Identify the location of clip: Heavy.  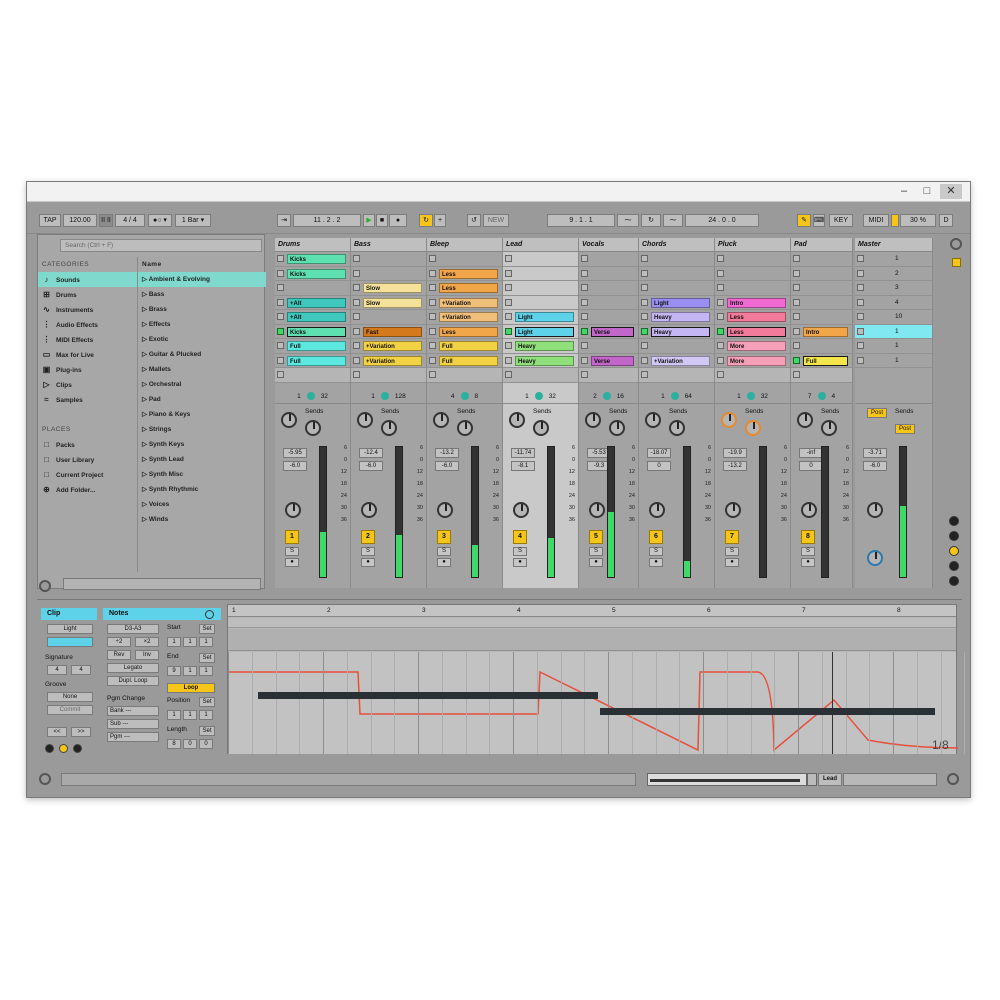
(680, 317).